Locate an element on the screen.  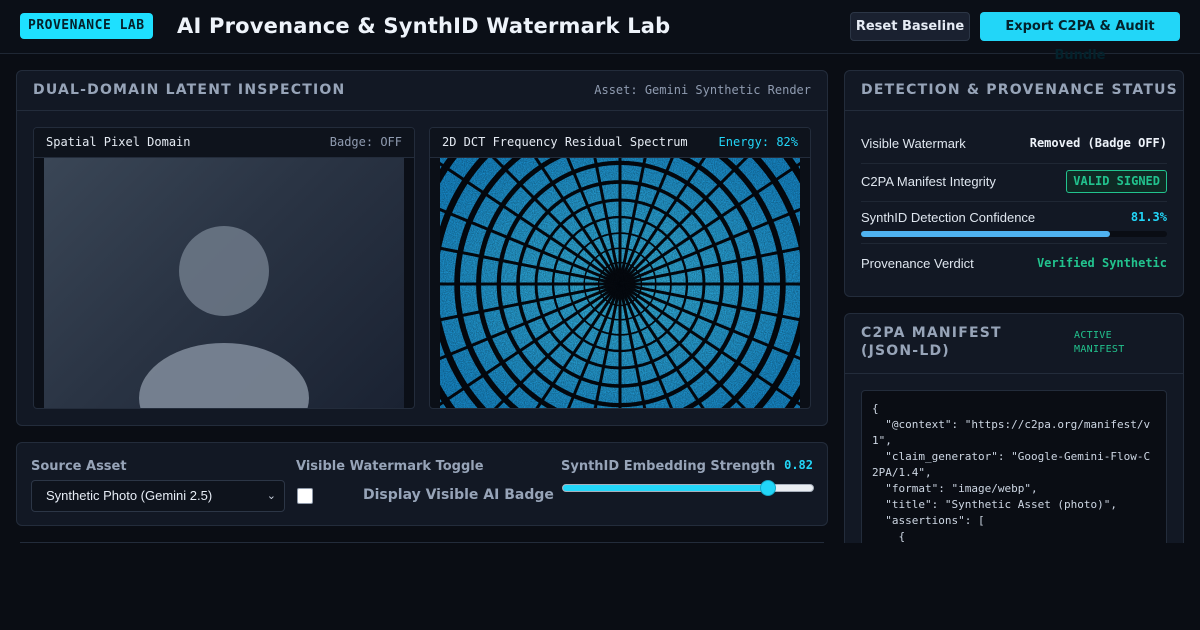
synthid-confidence-row: SynthID Detection Confidence 81.3% is located at coordinates (1014, 220).